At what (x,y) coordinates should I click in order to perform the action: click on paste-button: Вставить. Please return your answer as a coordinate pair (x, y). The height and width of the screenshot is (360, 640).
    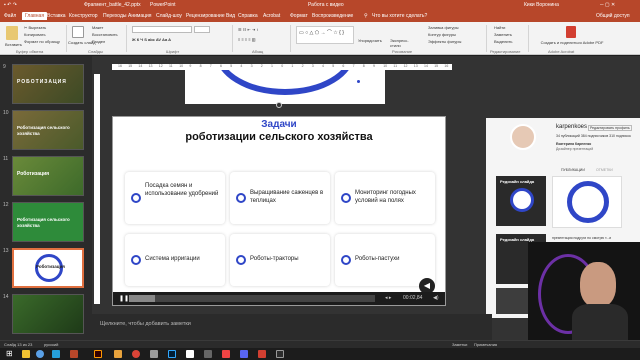
    Looking at the image, I should click on (13, 44).